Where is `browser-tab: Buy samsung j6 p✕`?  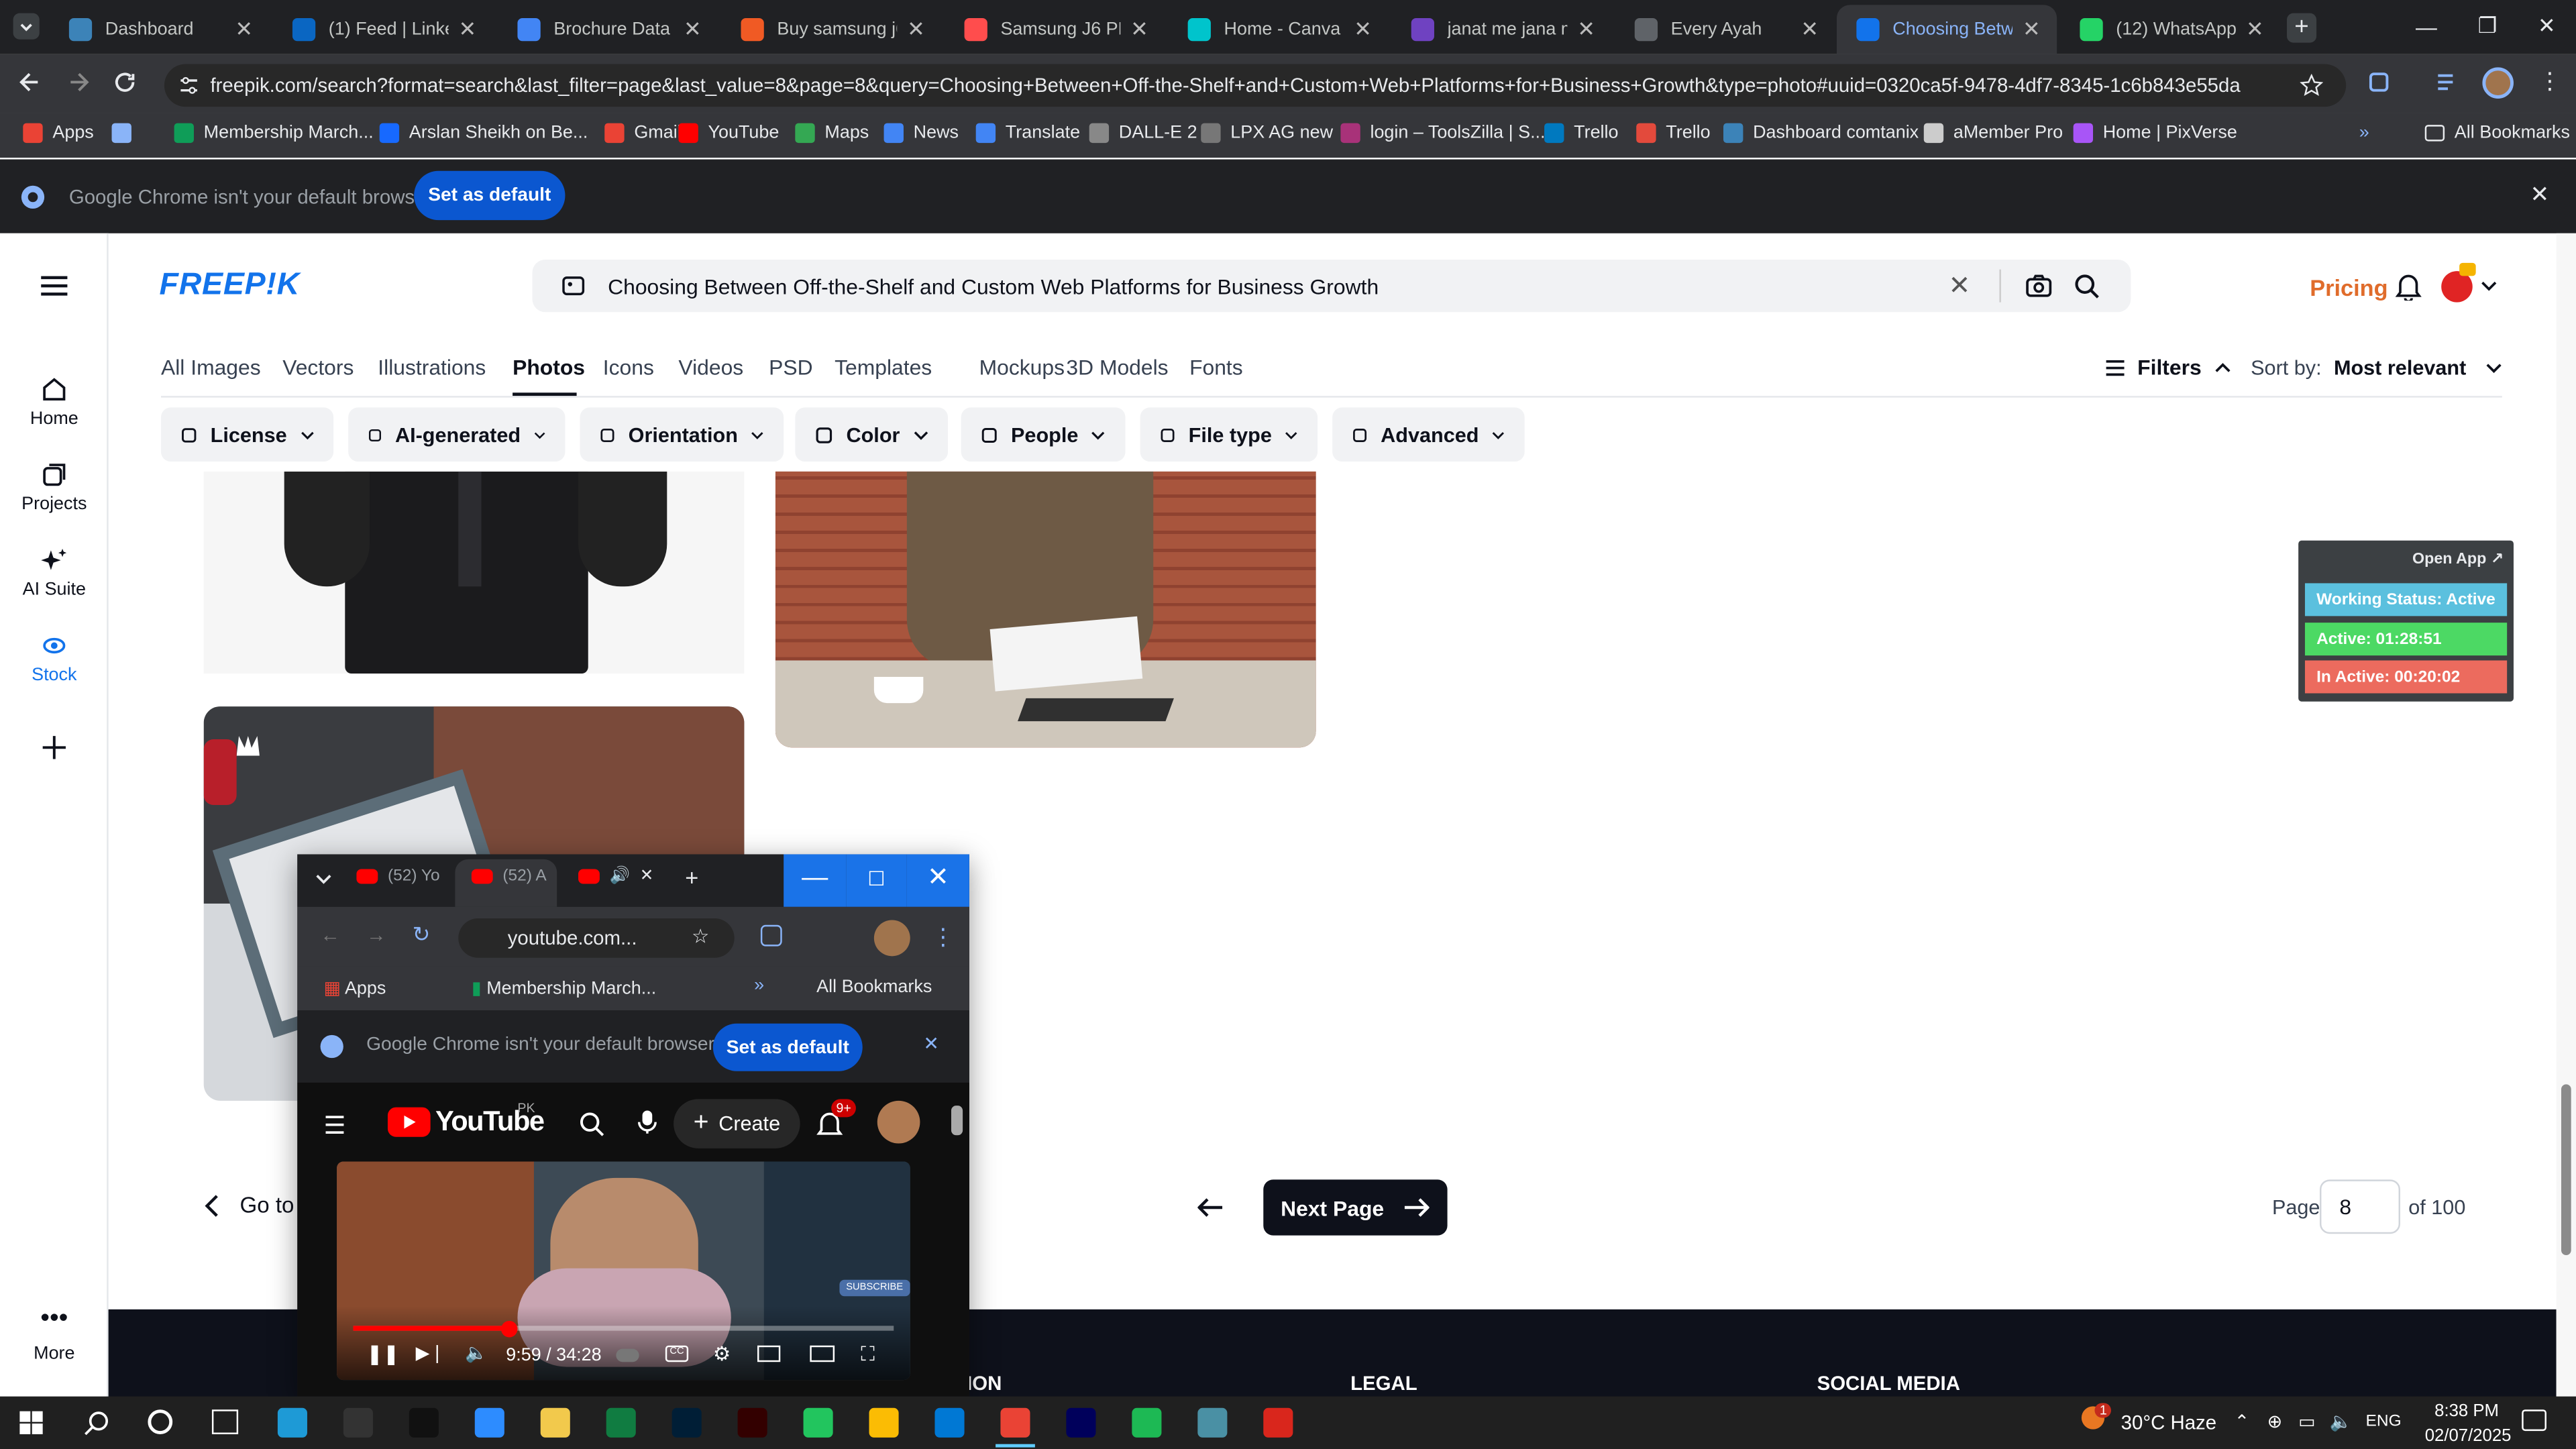 browser-tab: Buy samsung j6 p✕ is located at coordinates (831, 29).